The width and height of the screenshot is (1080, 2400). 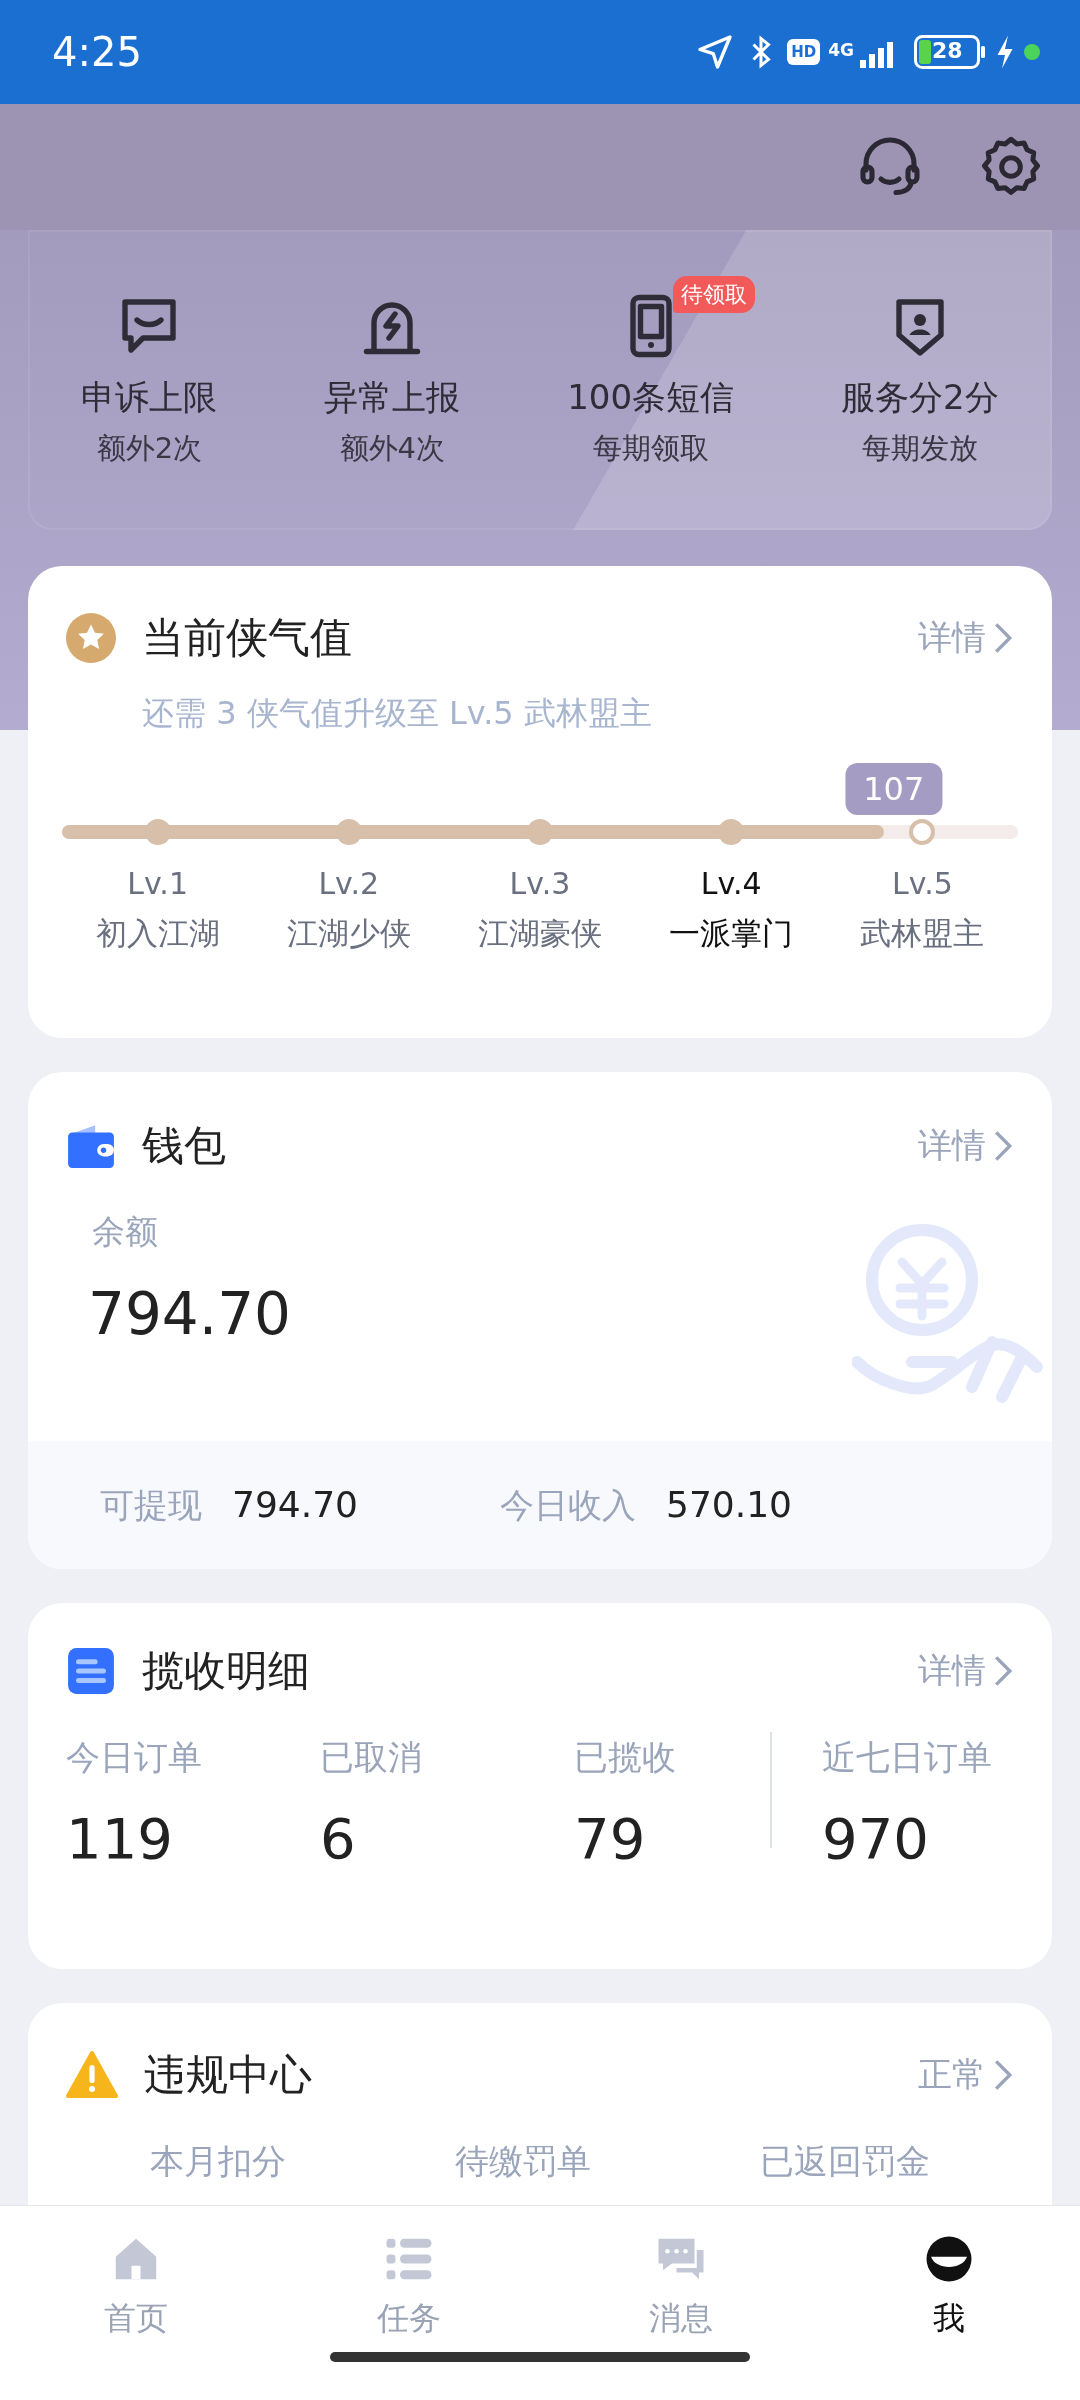 I want to click on perk-title: 服务分2分, so click(x=919, y=397).